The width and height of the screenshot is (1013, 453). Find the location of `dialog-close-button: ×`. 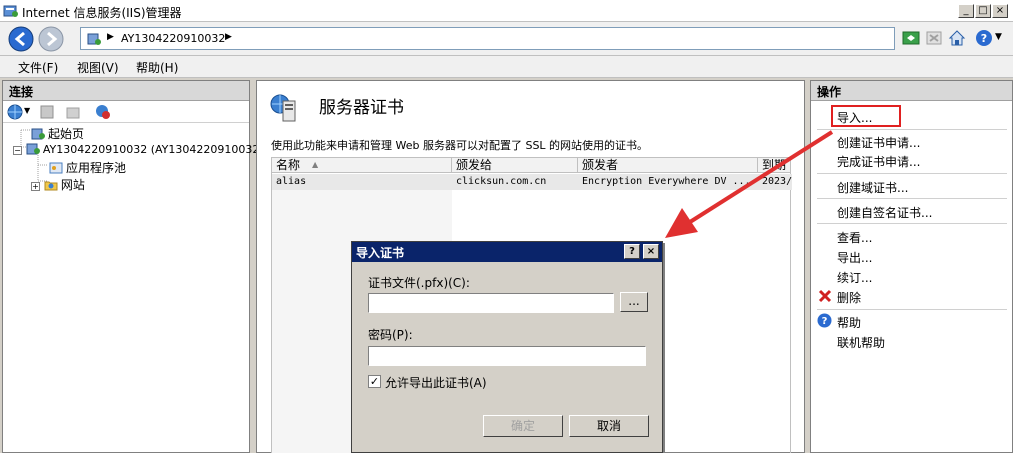

dialog-close-button: × is located at coordinates (651, 251).